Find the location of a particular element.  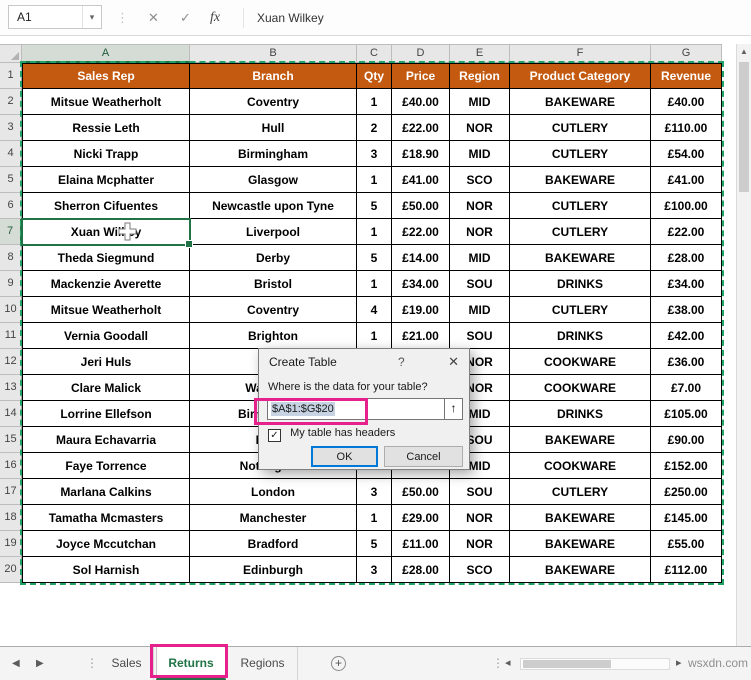

cell-B7: Liverpool is located at coordinates (273, 232).